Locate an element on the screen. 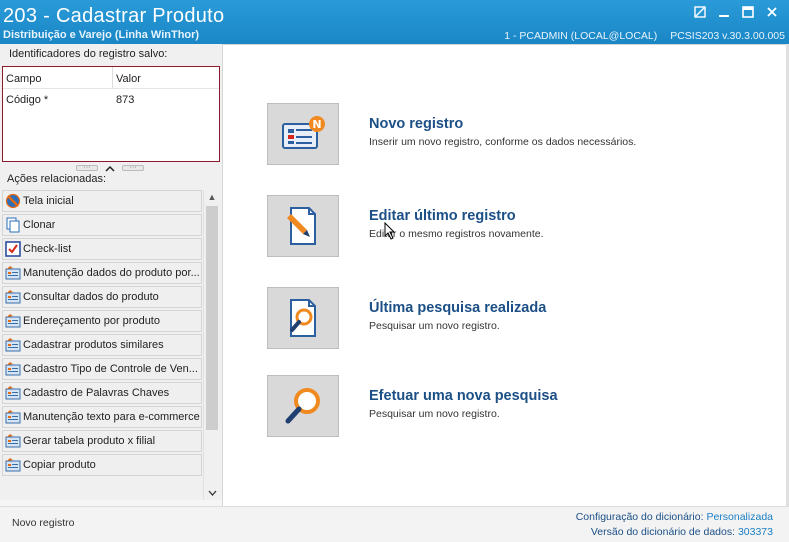 Image resolution: width=789 pixels, height=542 pixels. panel-splitter: ··· ··· is located at coordinates (110, 168).